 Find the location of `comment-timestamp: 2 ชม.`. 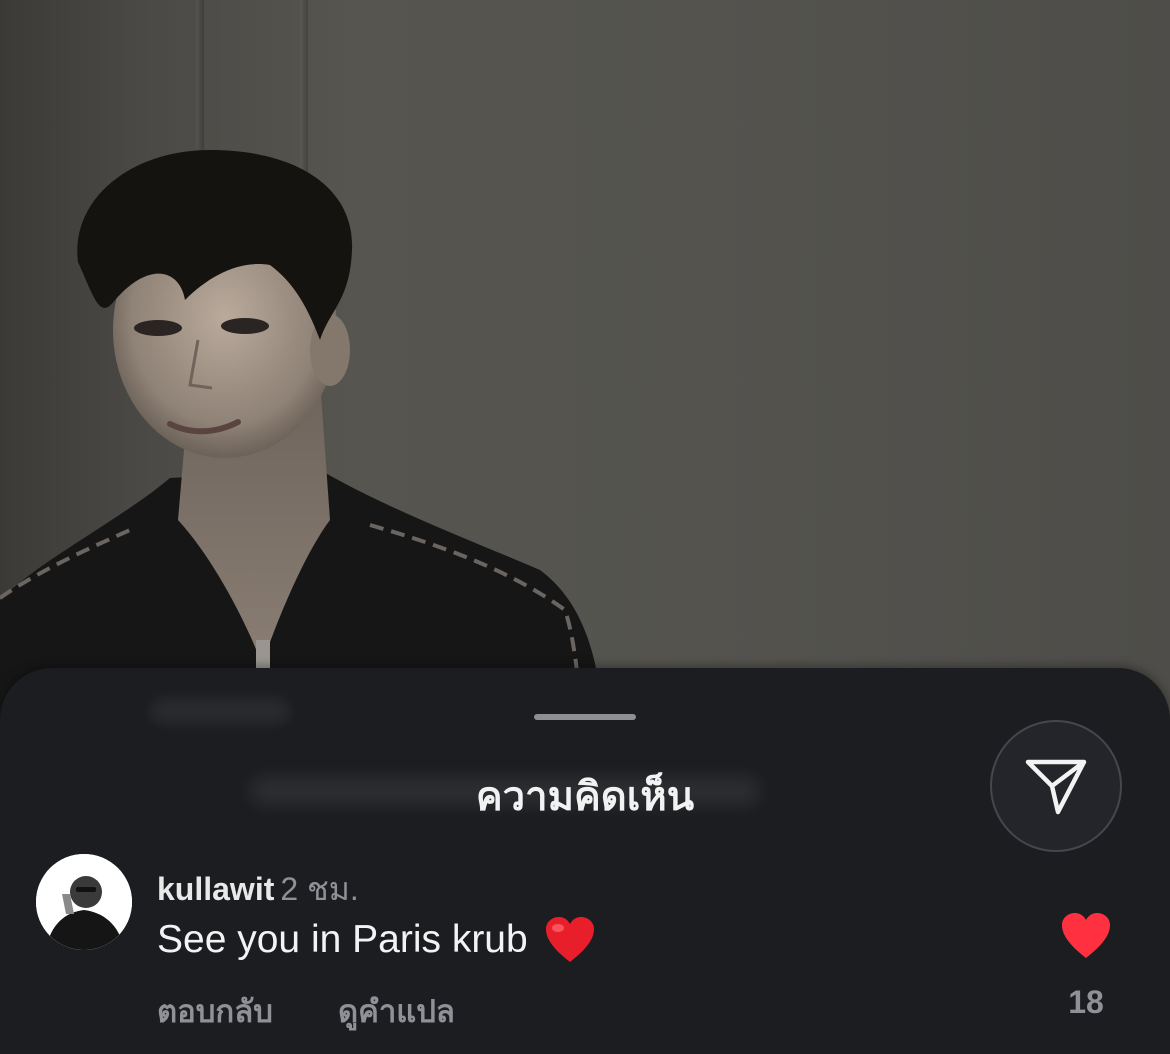

comment-timestamp: 2 ชม. is located at coordinates (319, 889).